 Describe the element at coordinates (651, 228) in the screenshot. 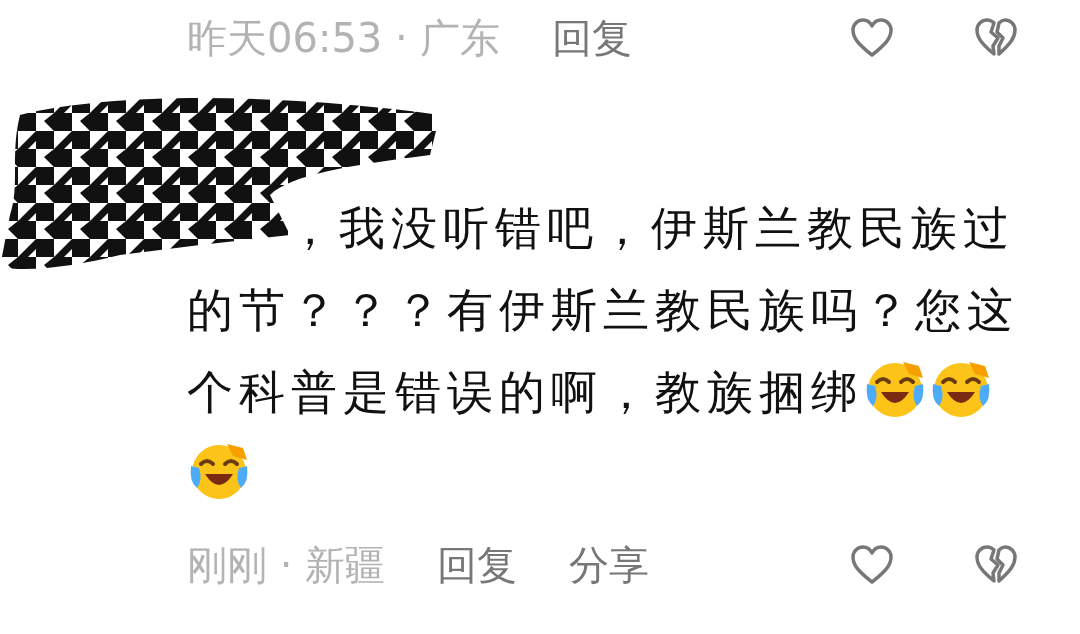

I see `comment-text: ，我没听错吧，伊斯兰教民族过` at that location.